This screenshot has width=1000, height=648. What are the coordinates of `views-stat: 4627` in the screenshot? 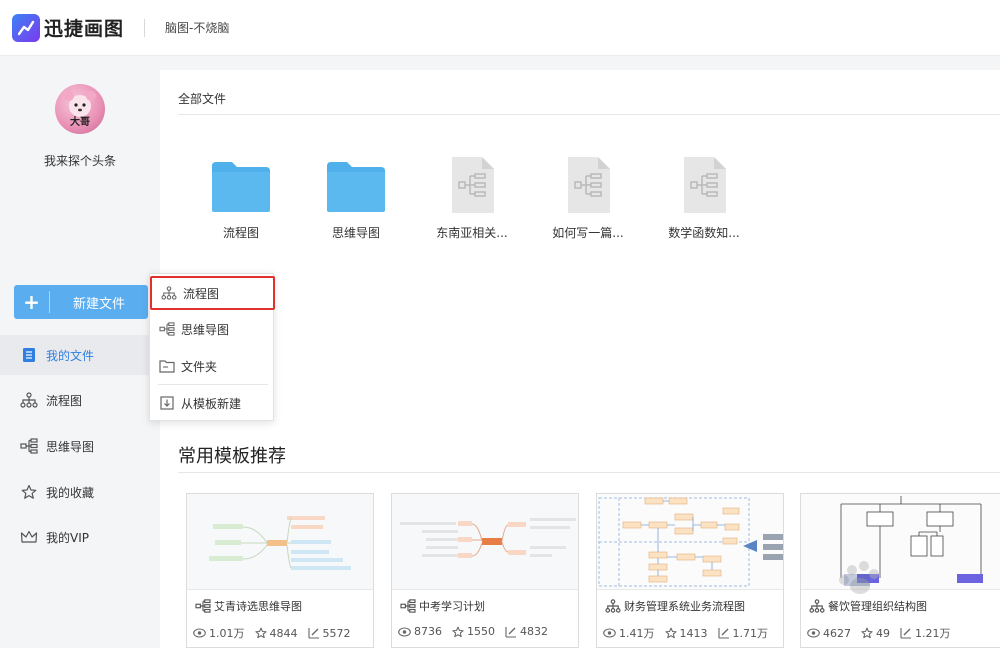 It's located at (829, 633).